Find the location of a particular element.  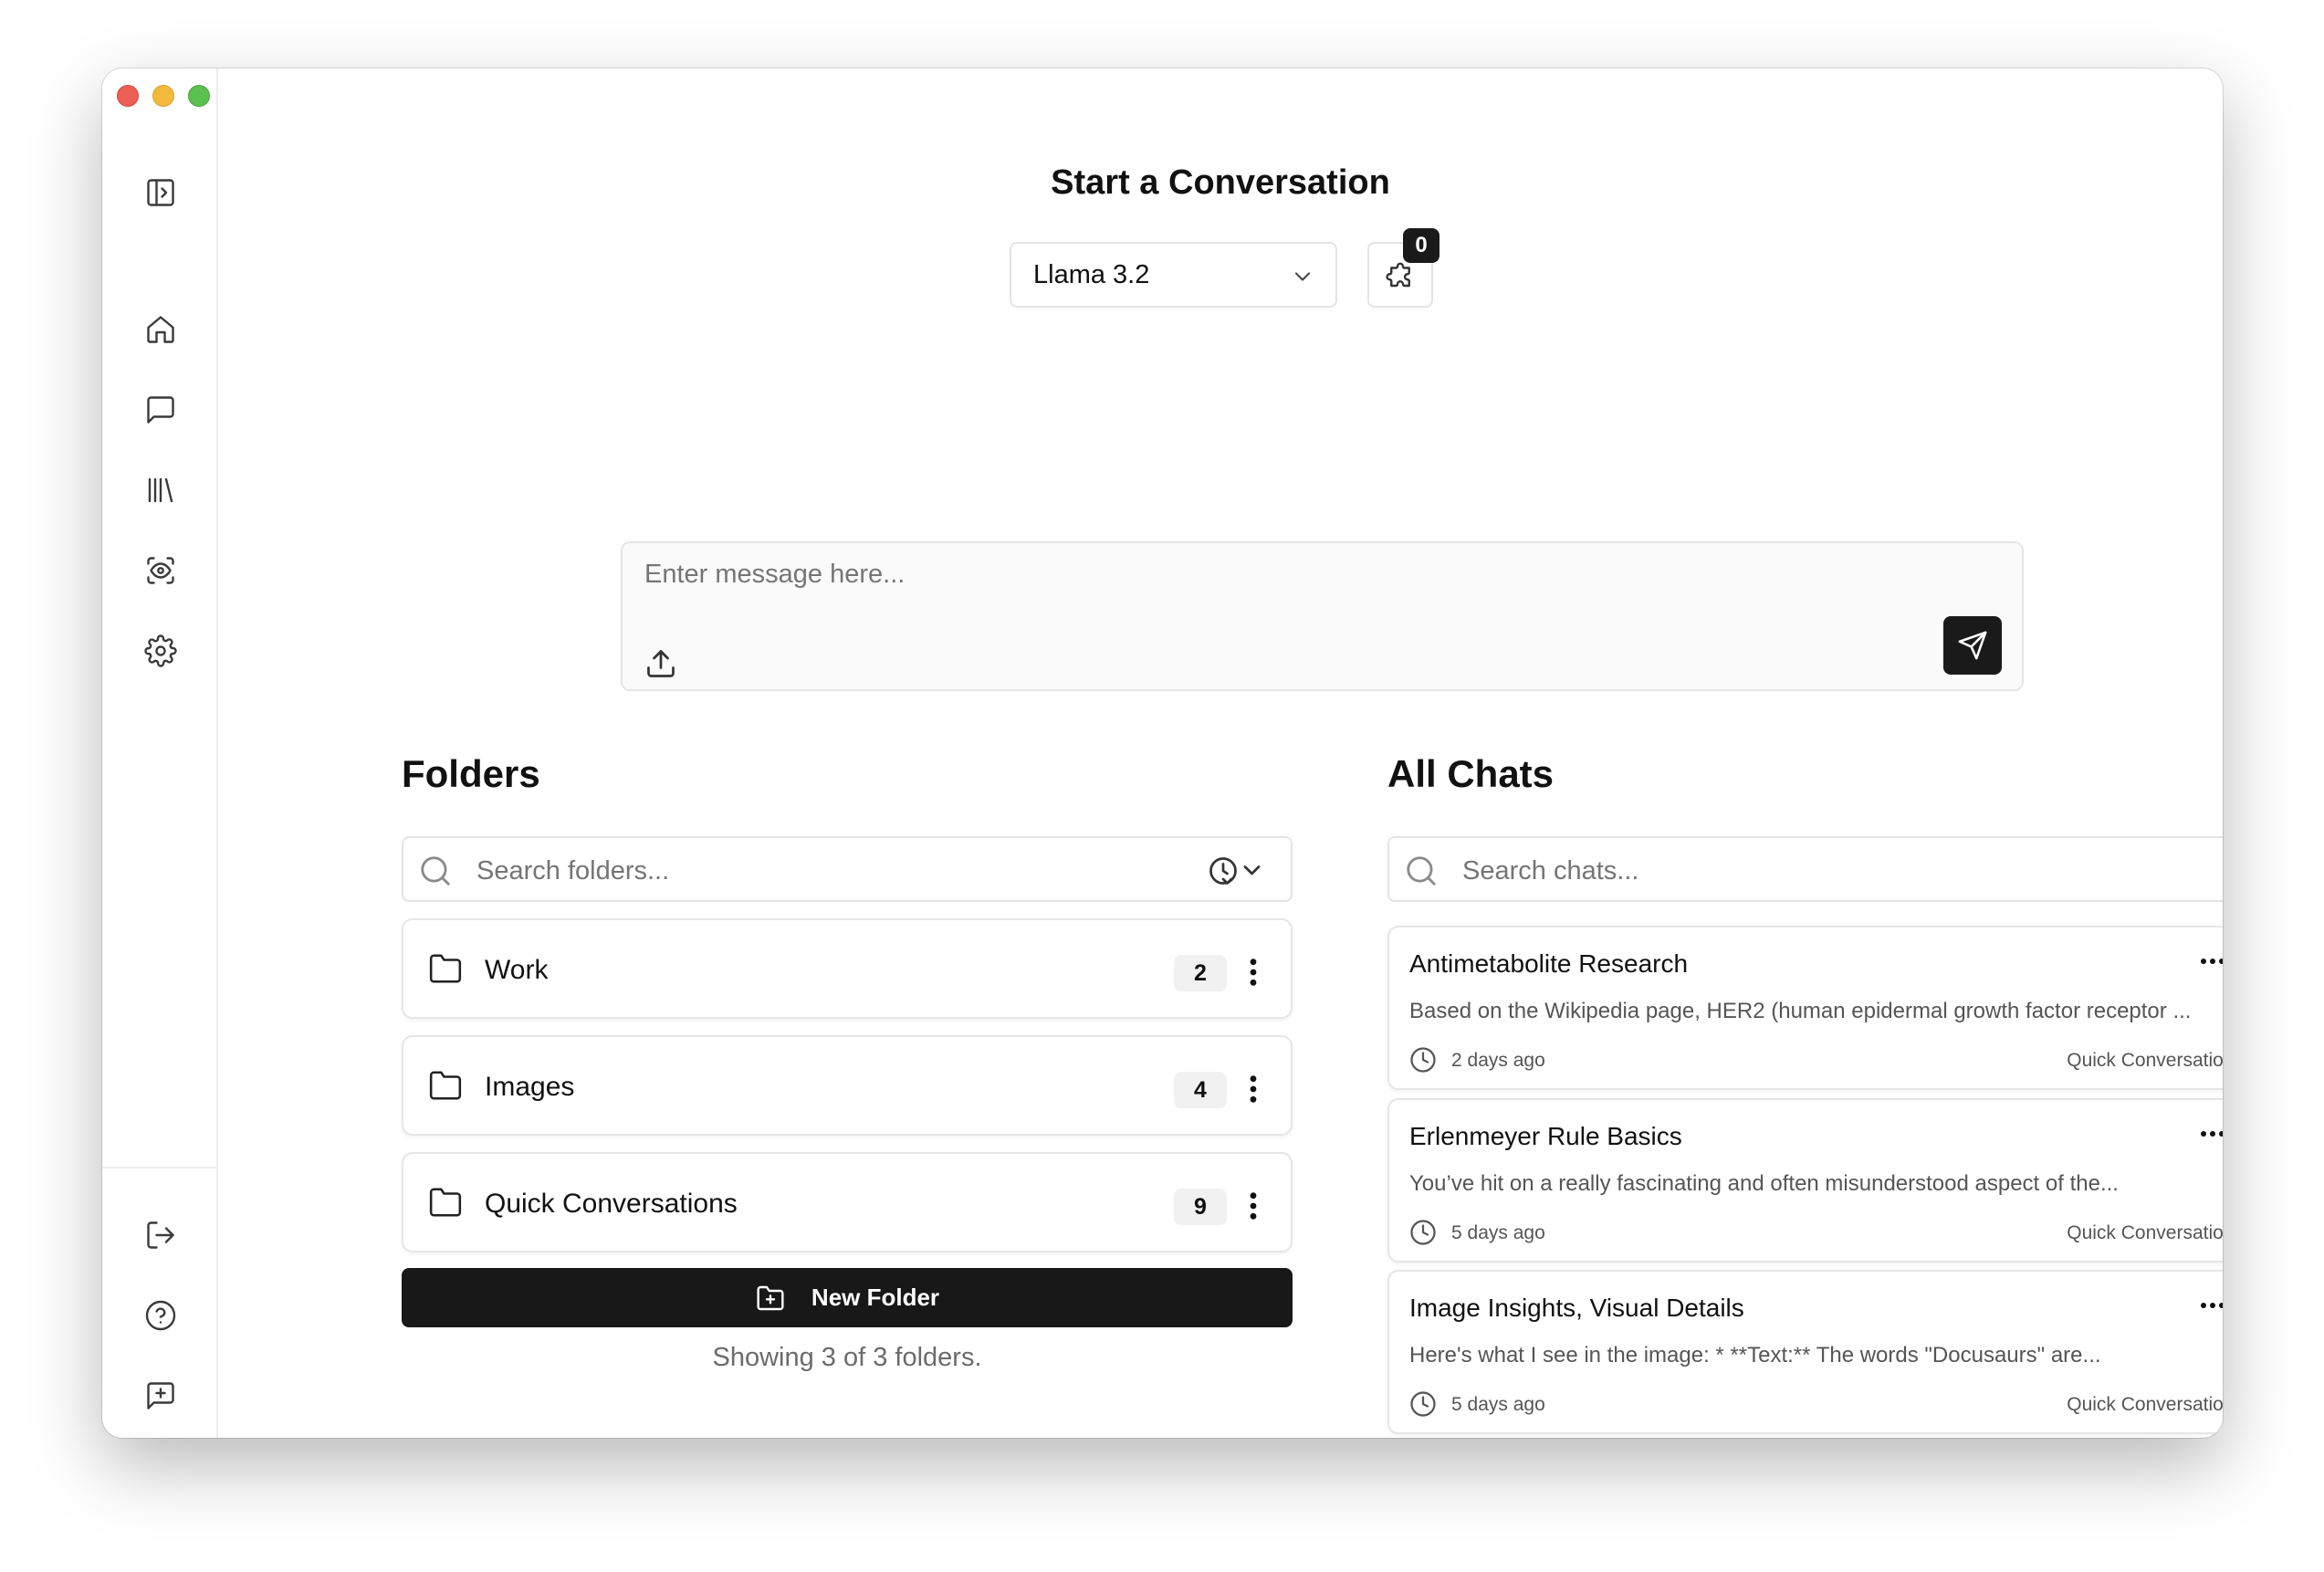

model-select: Llama 3.2 is located at coordinates (1173, 275).